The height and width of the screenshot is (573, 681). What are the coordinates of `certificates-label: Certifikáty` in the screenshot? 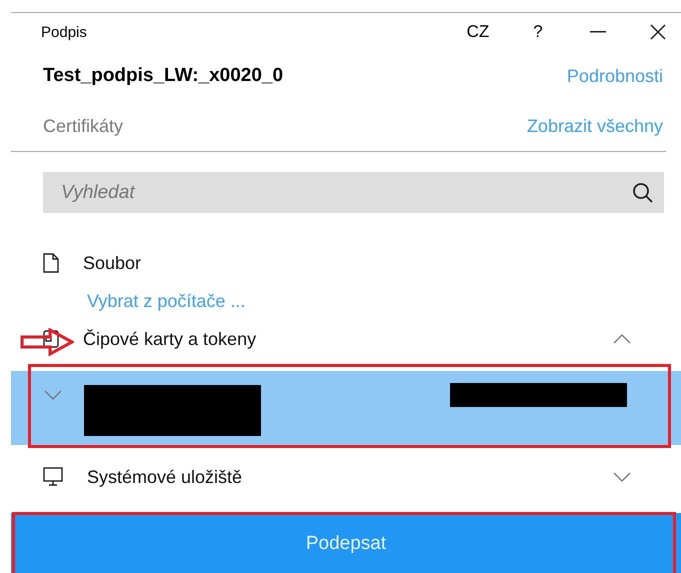 It's located at (83, 126).